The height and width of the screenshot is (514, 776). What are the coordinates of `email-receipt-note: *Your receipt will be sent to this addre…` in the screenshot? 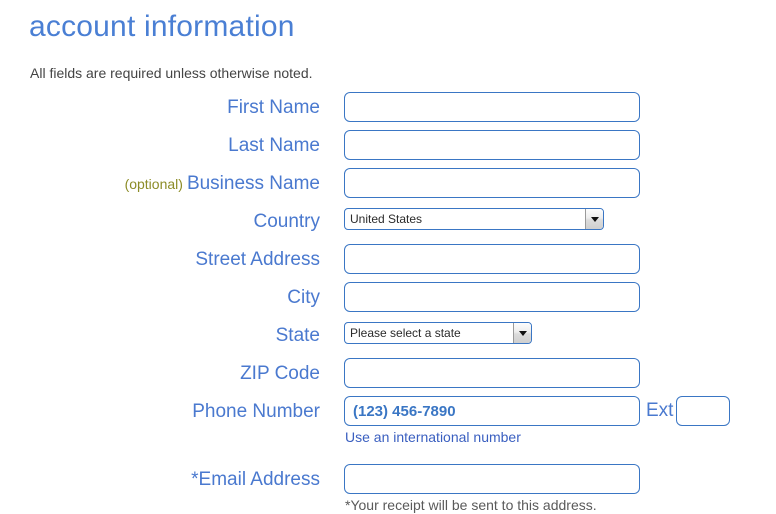 It's located at (471, 505).